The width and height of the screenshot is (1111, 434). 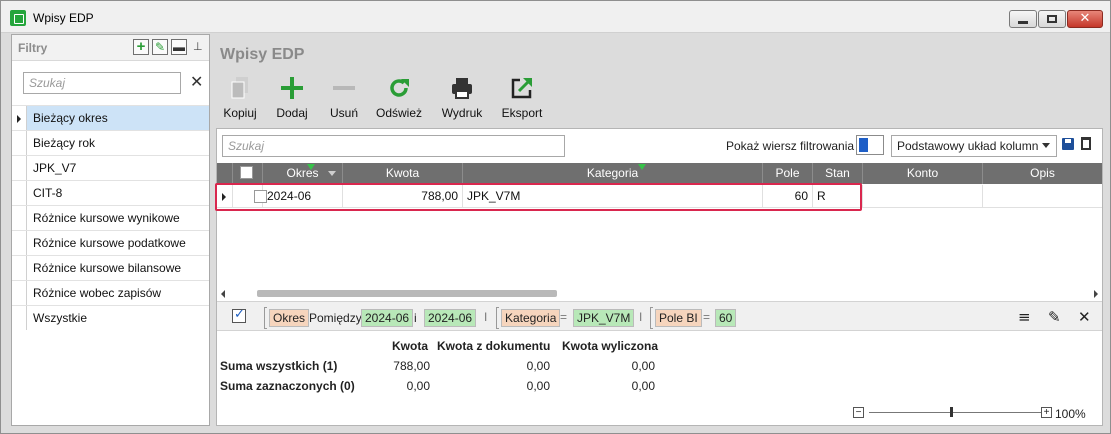 I want to click on remove-button: Usuń, so click(x=344, y=99).